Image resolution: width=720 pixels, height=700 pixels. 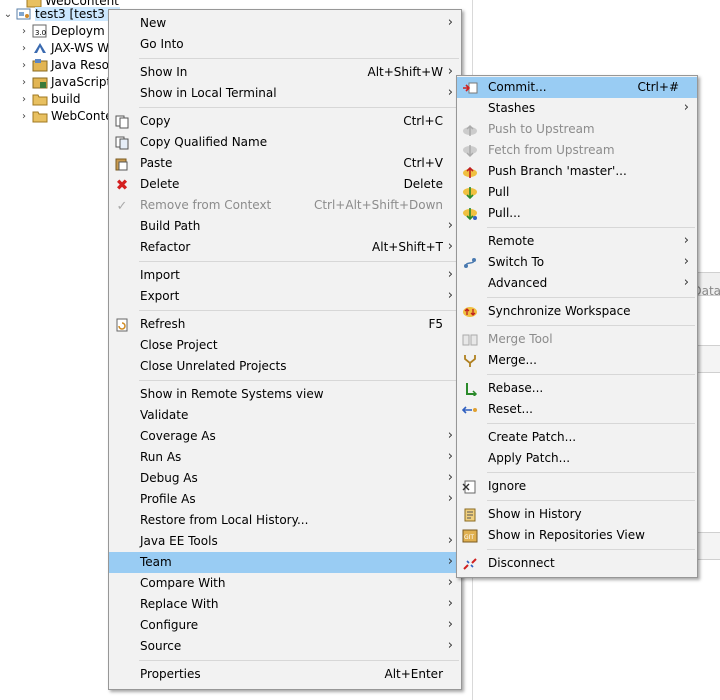 What do you see at coordinates (40, 65) in the screenshot?
I see `java-resources-icon` at bounding box center [40, 65].